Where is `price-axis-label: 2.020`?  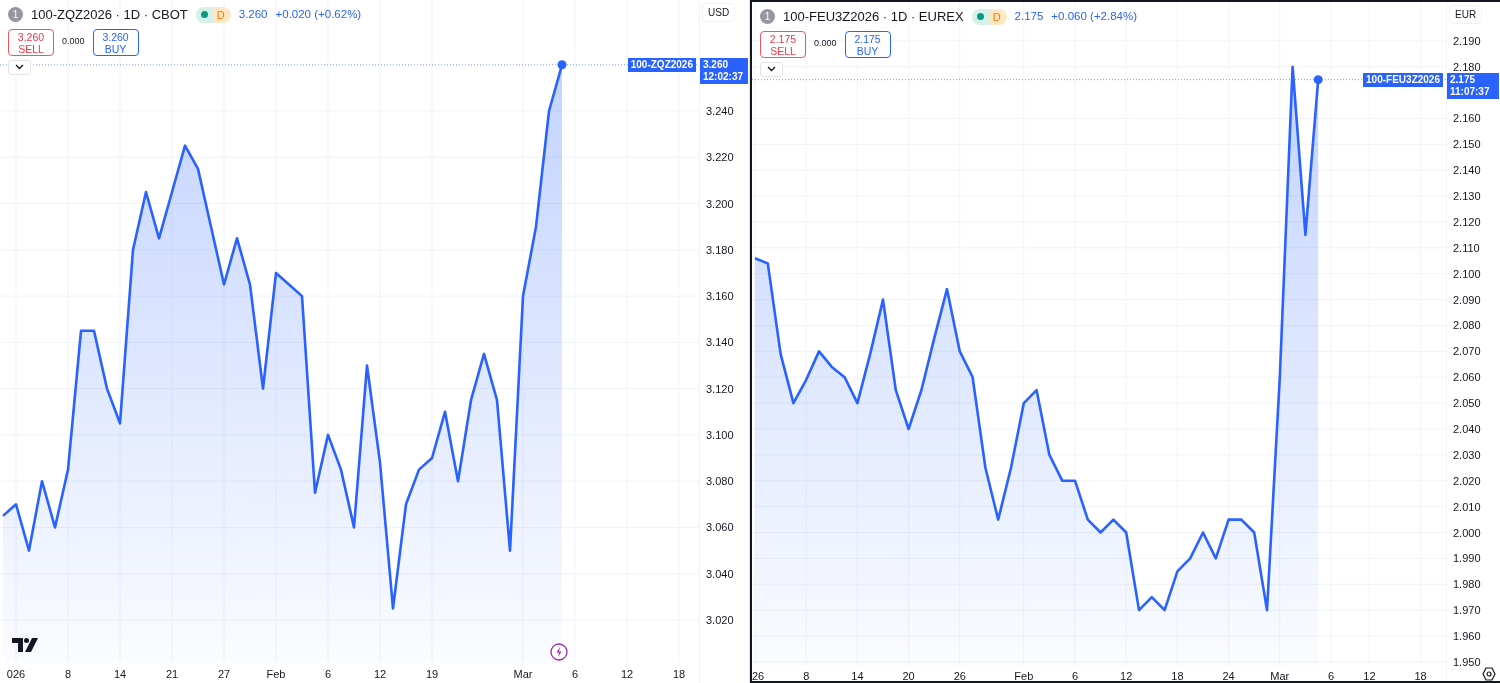 price-axis-label: 2.020 is located at coordinates (1467, 480).